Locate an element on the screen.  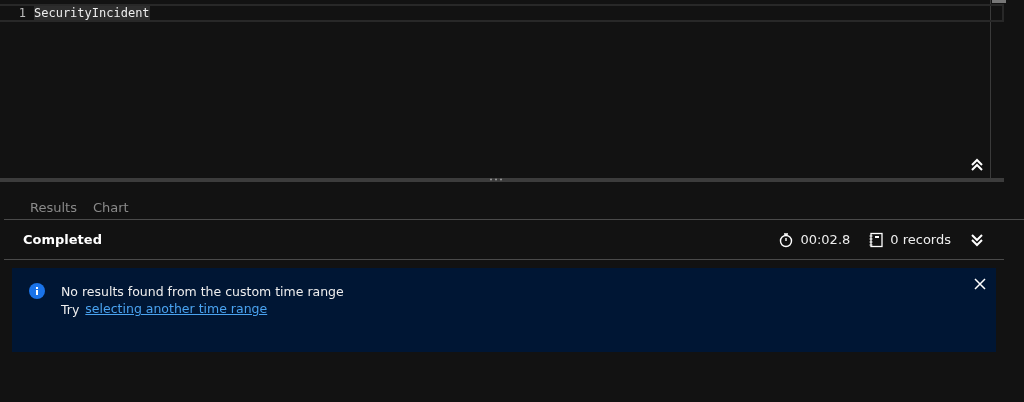
stopwatch-icon is located at coordinates (786, 239).